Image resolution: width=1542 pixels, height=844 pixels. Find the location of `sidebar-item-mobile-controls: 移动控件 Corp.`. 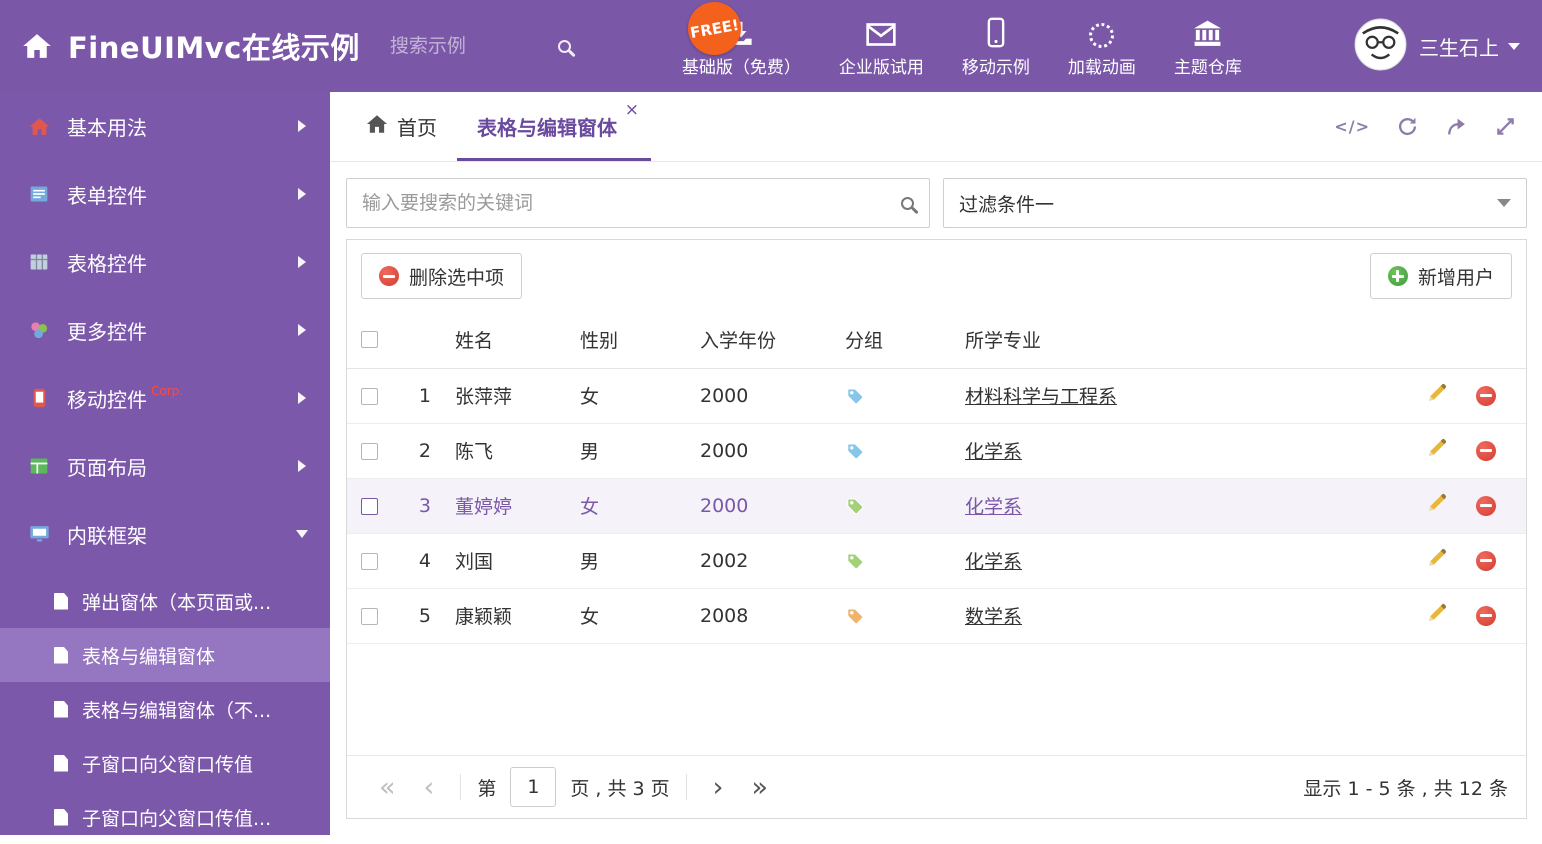

sidebar-item-mobile-controls: 移动控件 Corp. is located at coordinates (165, 398).